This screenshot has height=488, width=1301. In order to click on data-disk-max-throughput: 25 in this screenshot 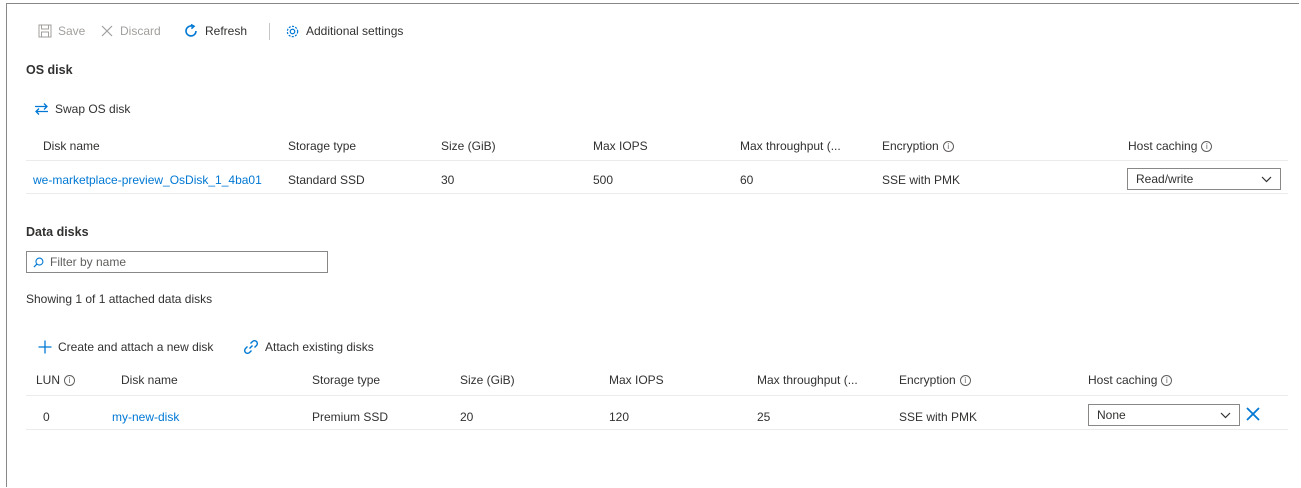, I will do `click(764, 417)`.